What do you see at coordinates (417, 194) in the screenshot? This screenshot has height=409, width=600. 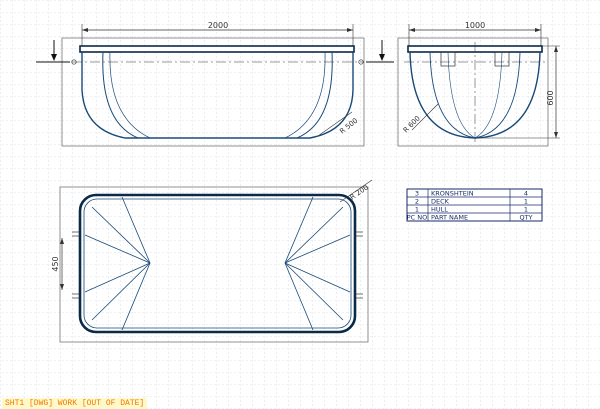 I see `parts-row-pos: 3` at bounding box center [417, 194].